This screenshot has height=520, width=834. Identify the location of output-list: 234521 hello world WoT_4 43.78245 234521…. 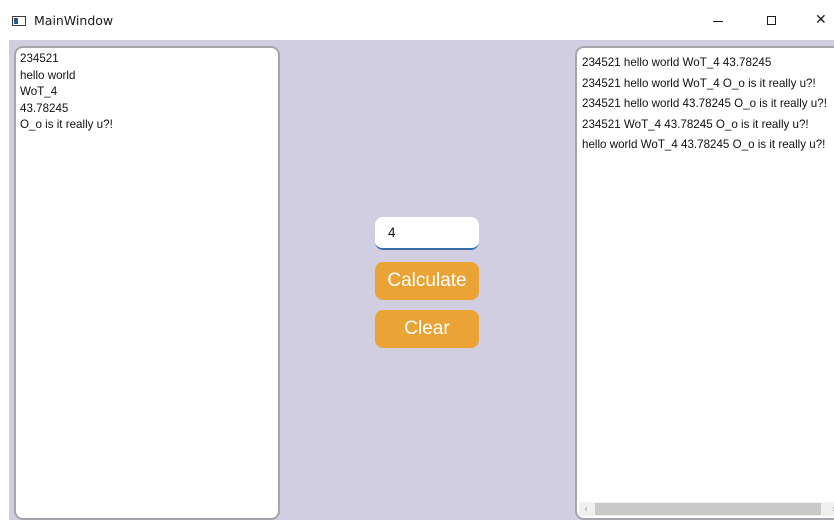
(704, 104).